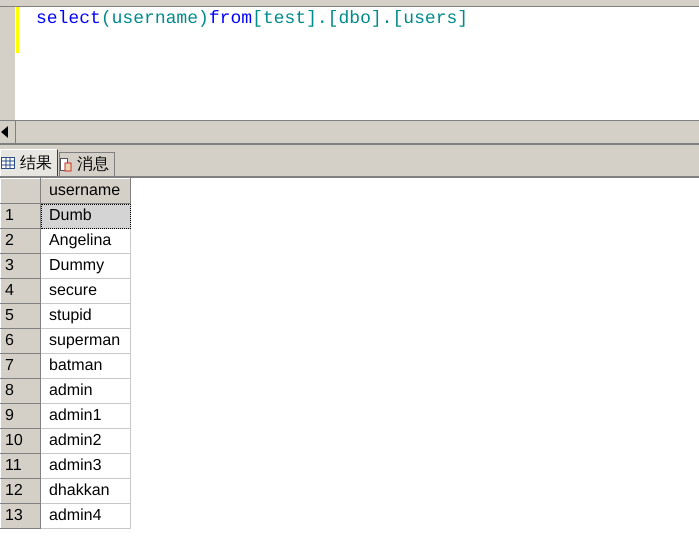  I want to click on row-number: 5, so click(20, 316).